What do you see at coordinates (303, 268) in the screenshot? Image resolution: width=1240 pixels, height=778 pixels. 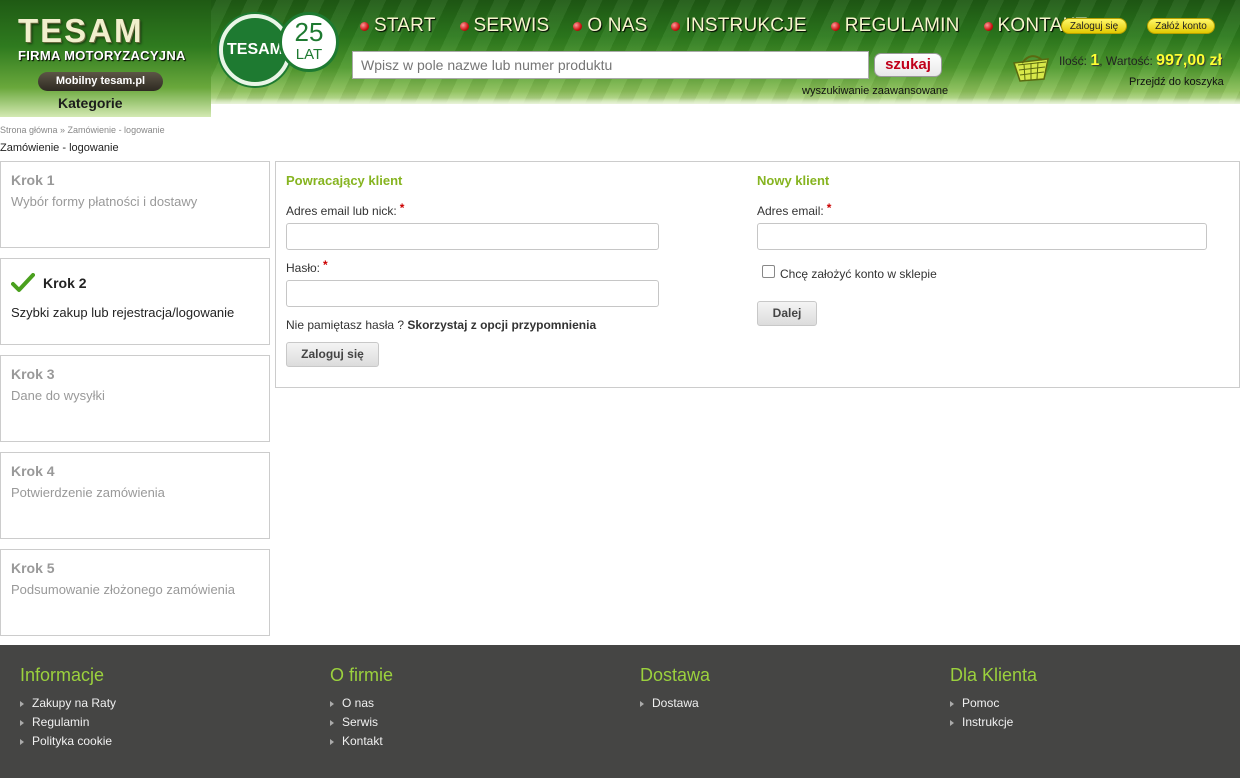 I see `password-label-text: Hasło:` at bounding box center [303, 268].